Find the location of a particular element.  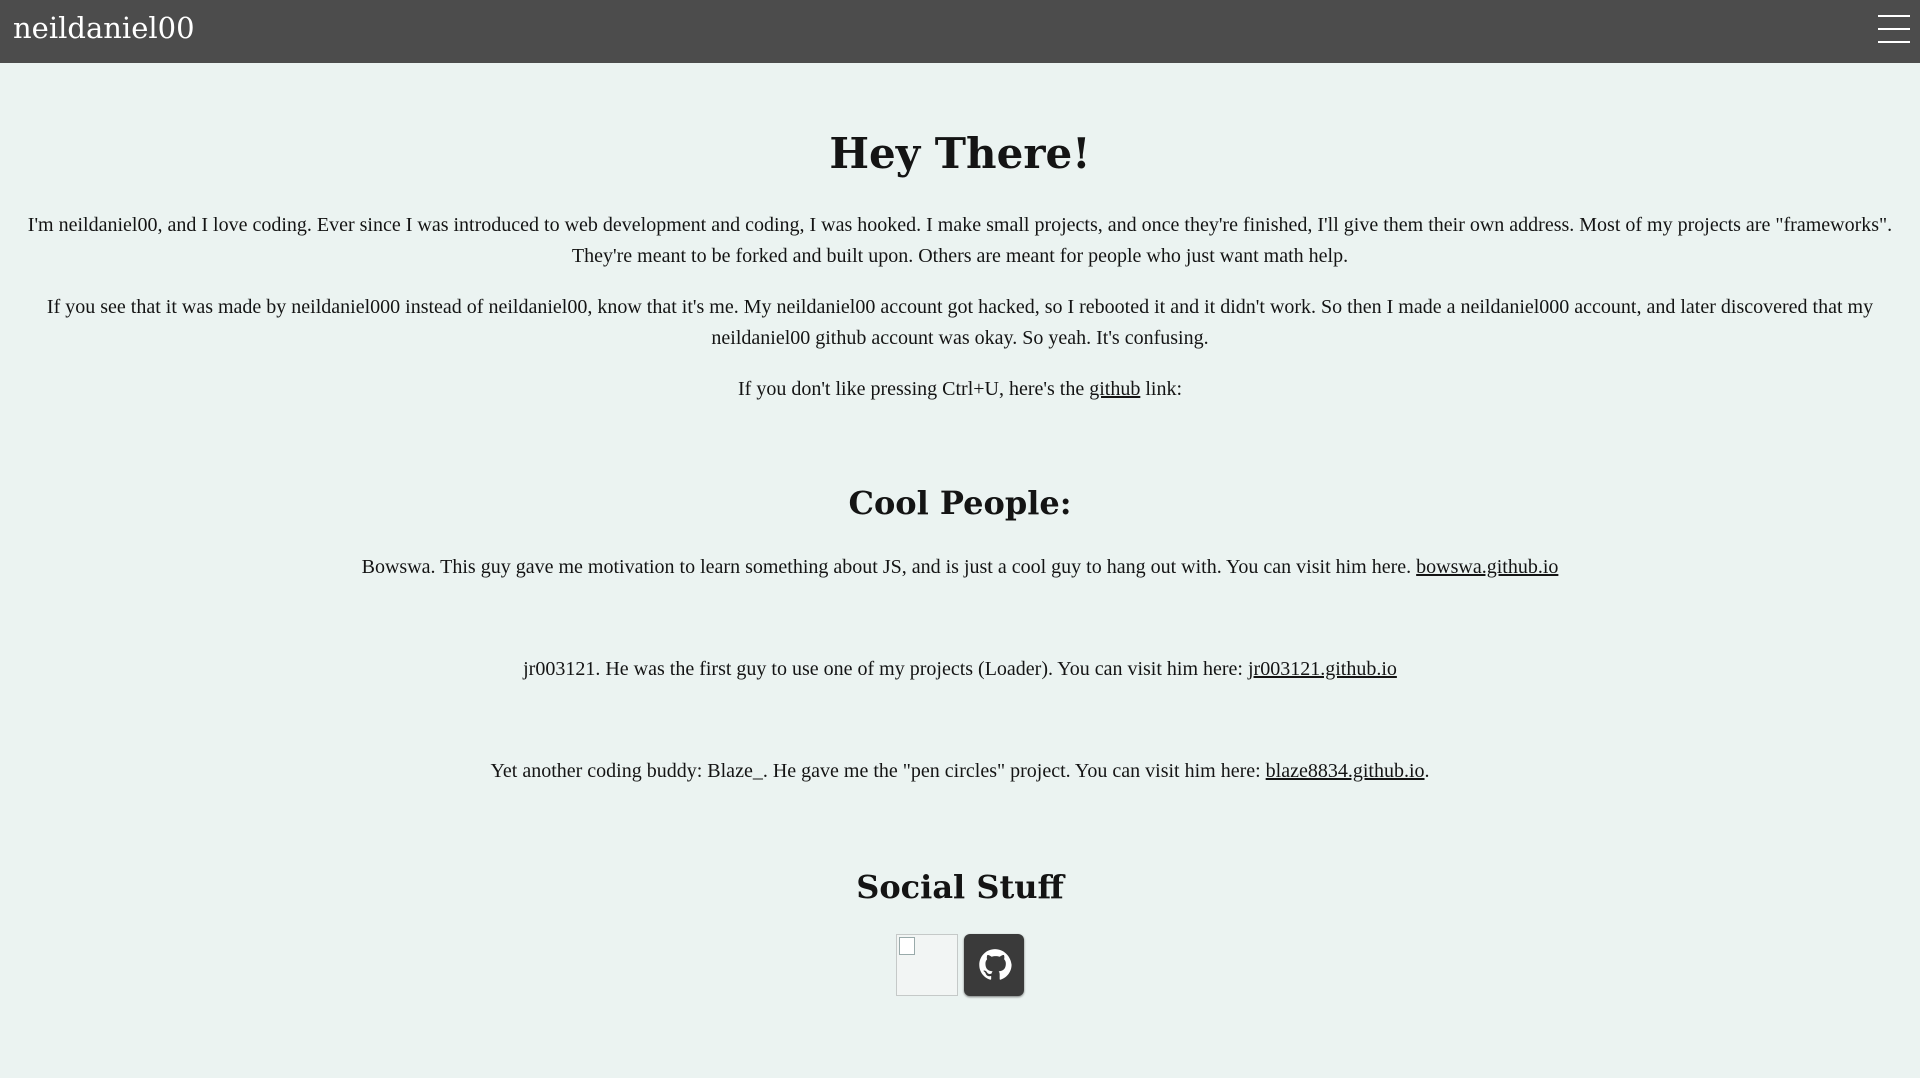

github-octocat-glyph is located at coordinates (995, 964).